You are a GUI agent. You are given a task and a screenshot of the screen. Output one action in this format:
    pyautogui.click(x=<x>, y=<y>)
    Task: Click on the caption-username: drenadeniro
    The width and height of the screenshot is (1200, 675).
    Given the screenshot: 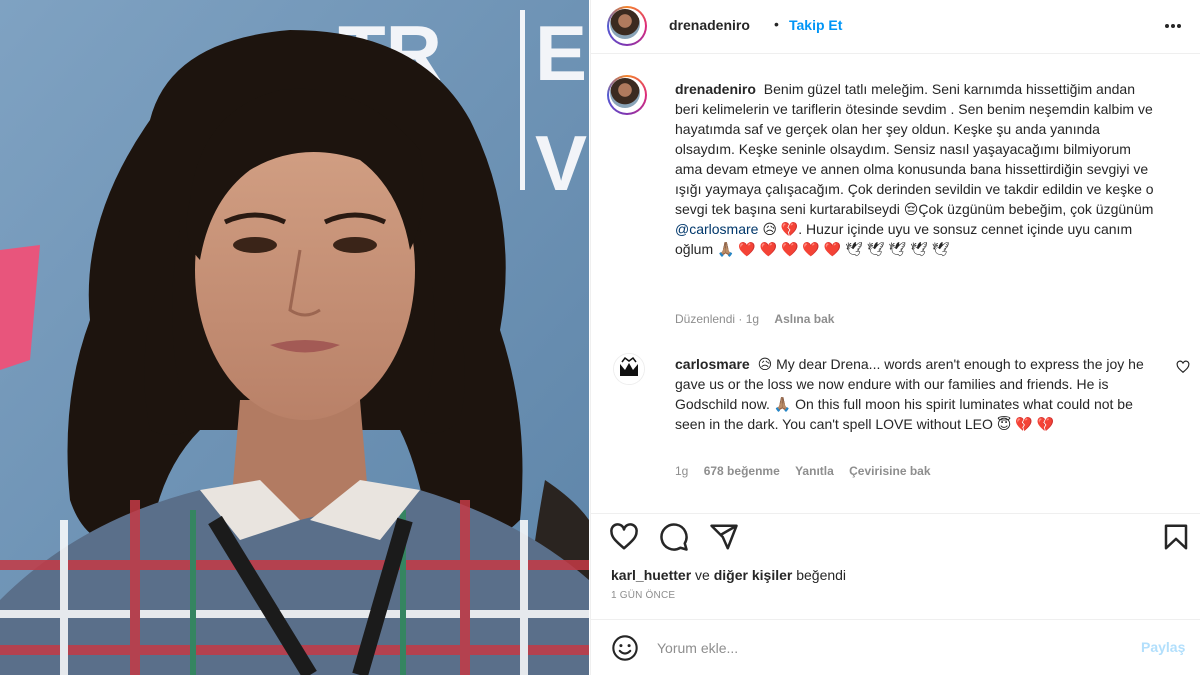 What is the action you would take?
    pyautogui.click(x=715, y=89)
    